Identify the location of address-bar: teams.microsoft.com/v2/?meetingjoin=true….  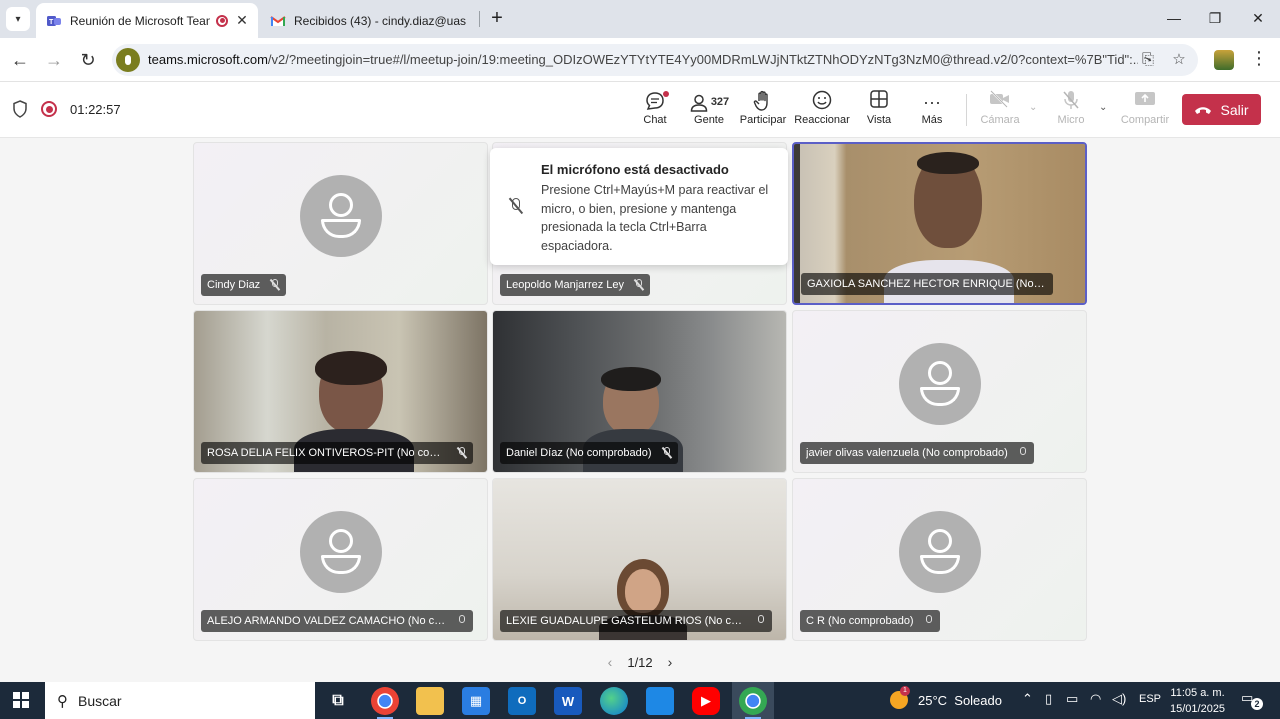
(655, 60).